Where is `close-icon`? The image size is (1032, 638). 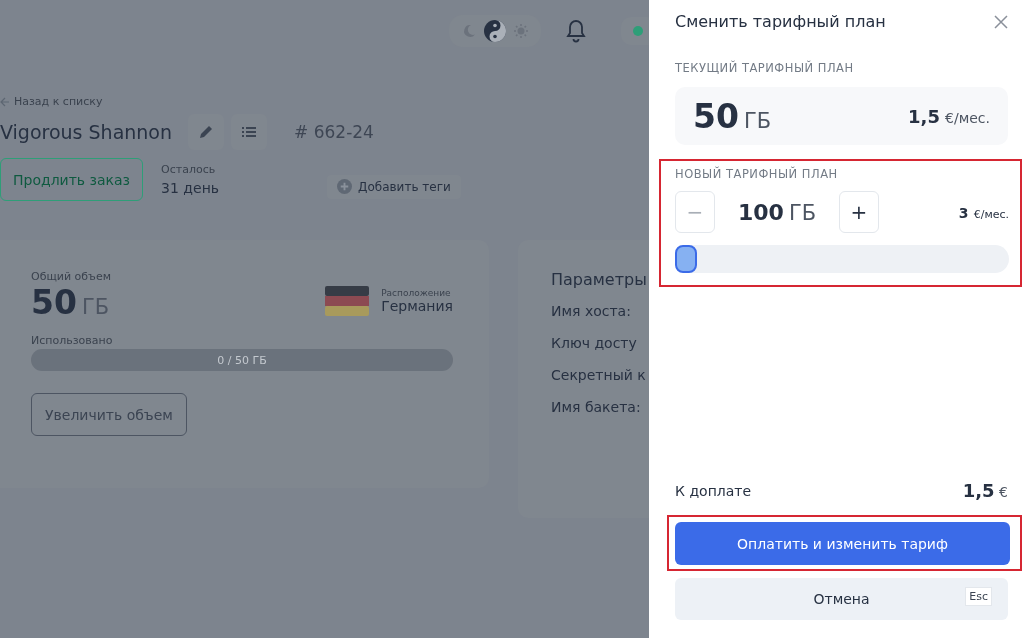
close-icon is located at coordinates (1001, 21).